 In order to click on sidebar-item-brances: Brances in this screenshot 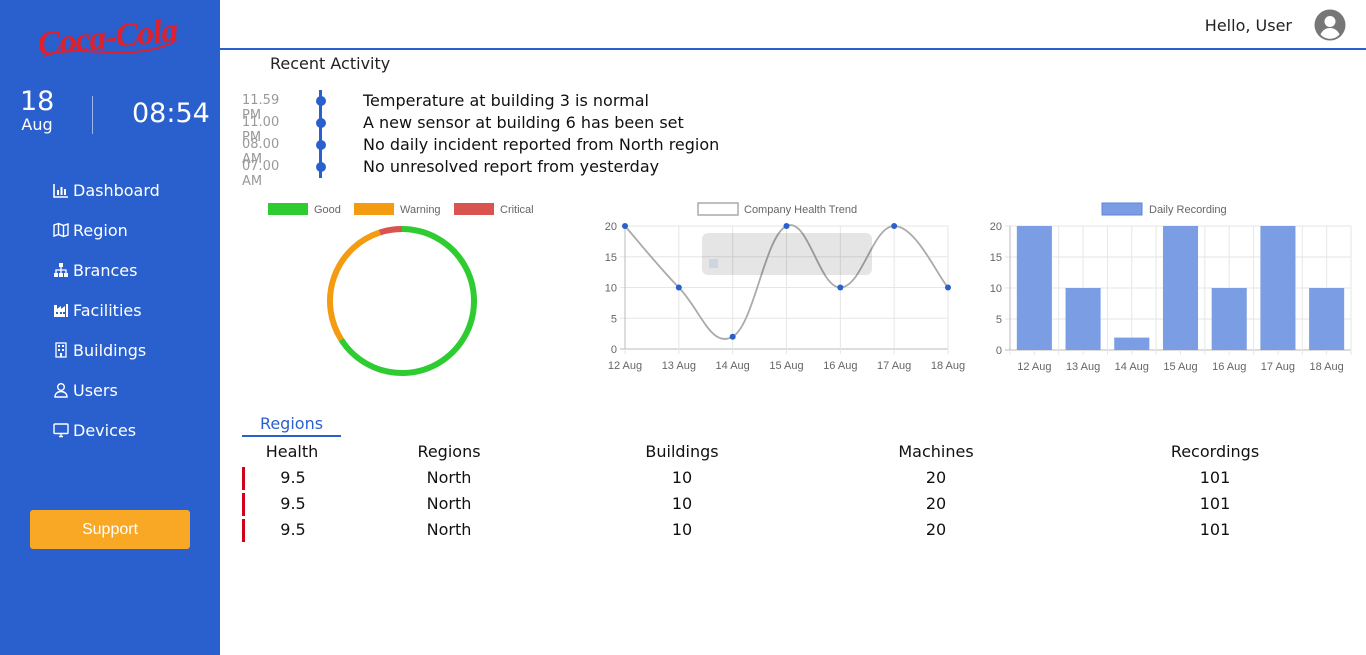, I will do `click(106, 270)`.